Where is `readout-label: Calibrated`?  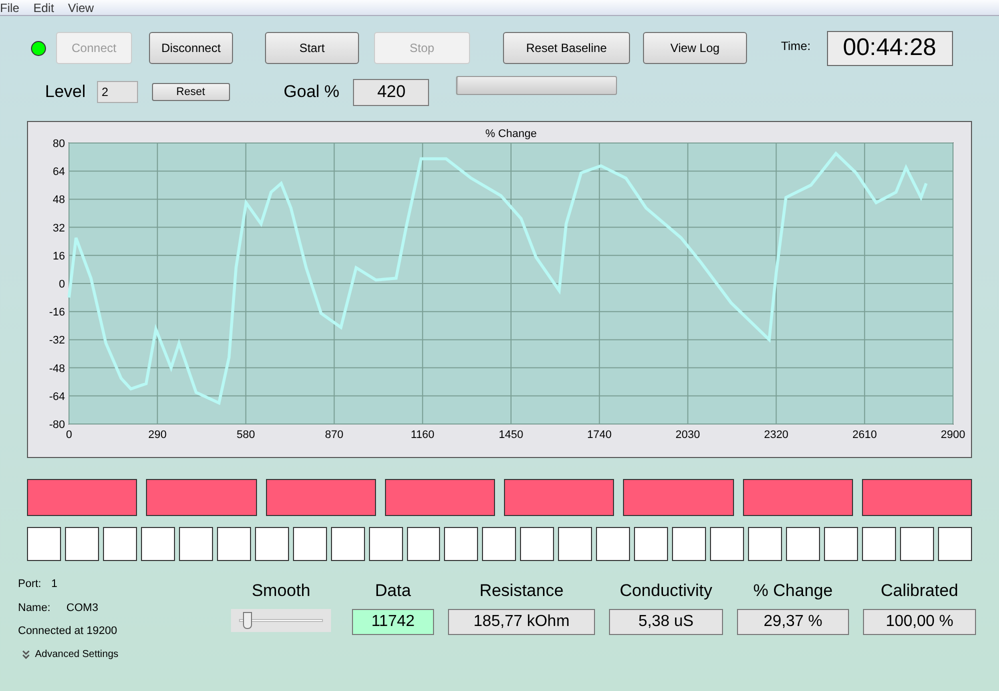
readout-label: Calibrated is located at coordinates (919, 591).